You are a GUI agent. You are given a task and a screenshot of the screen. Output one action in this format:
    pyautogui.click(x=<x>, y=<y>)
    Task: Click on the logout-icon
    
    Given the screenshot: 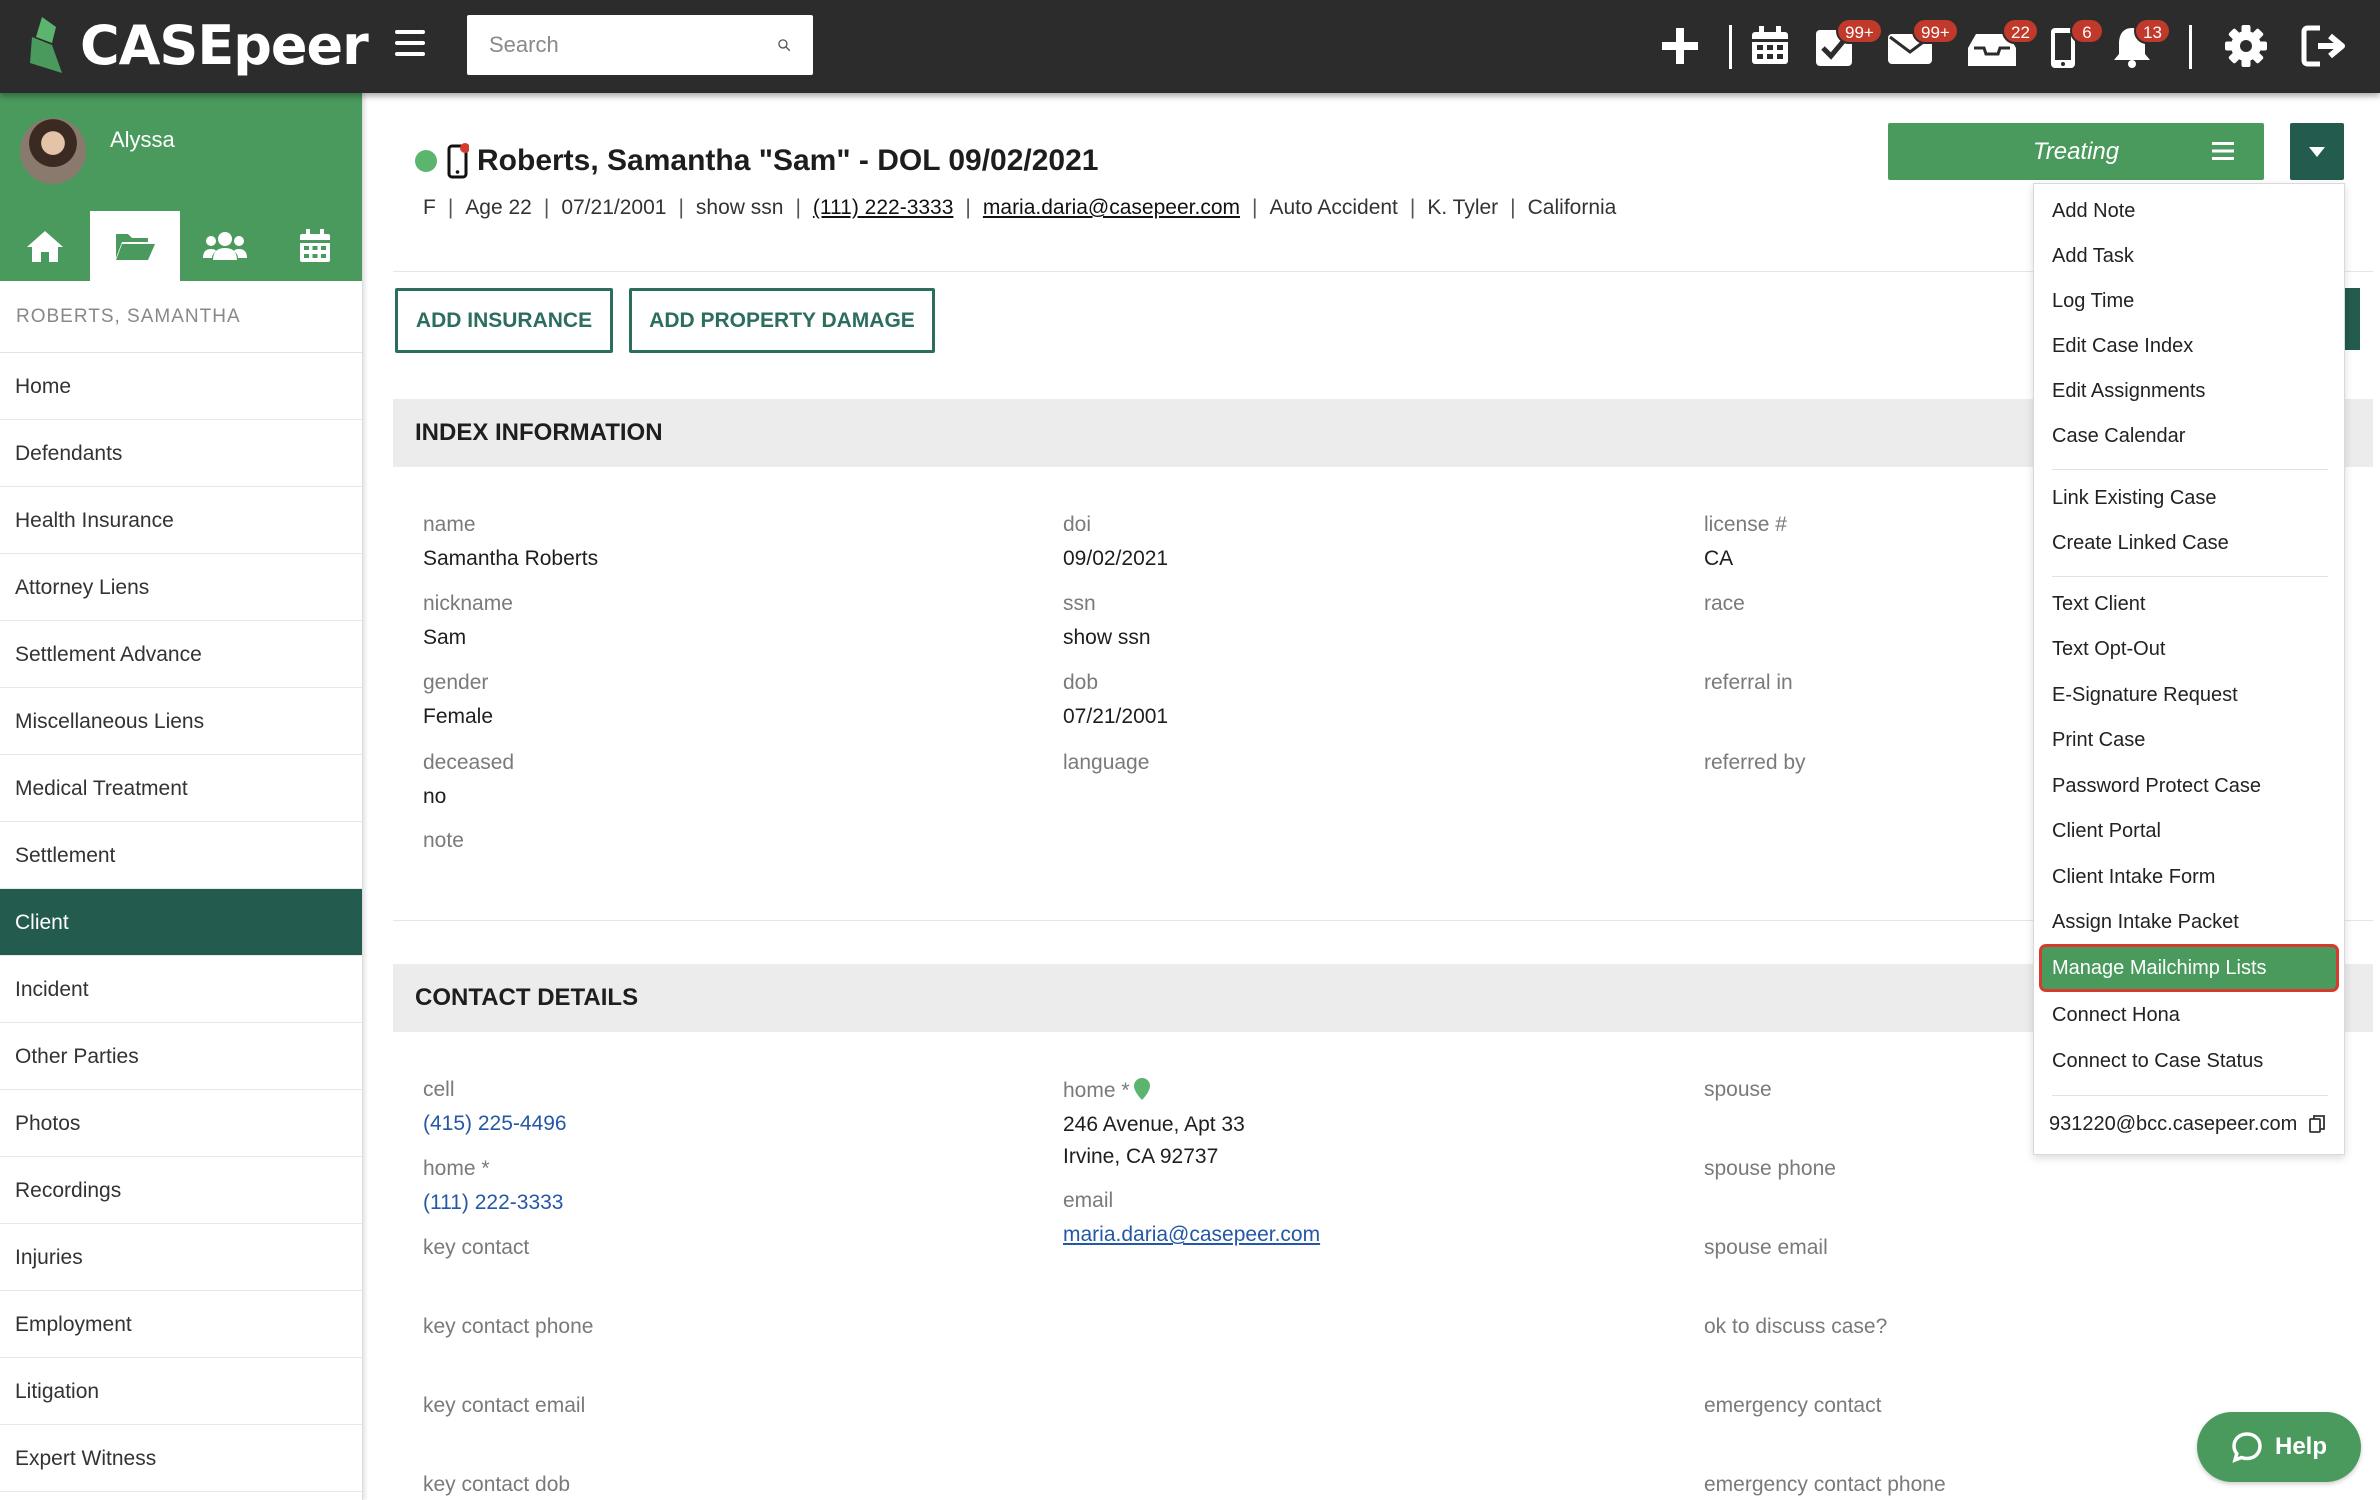 What is the action you would take?
    pyautogui.click(x=2324, y=46)
    